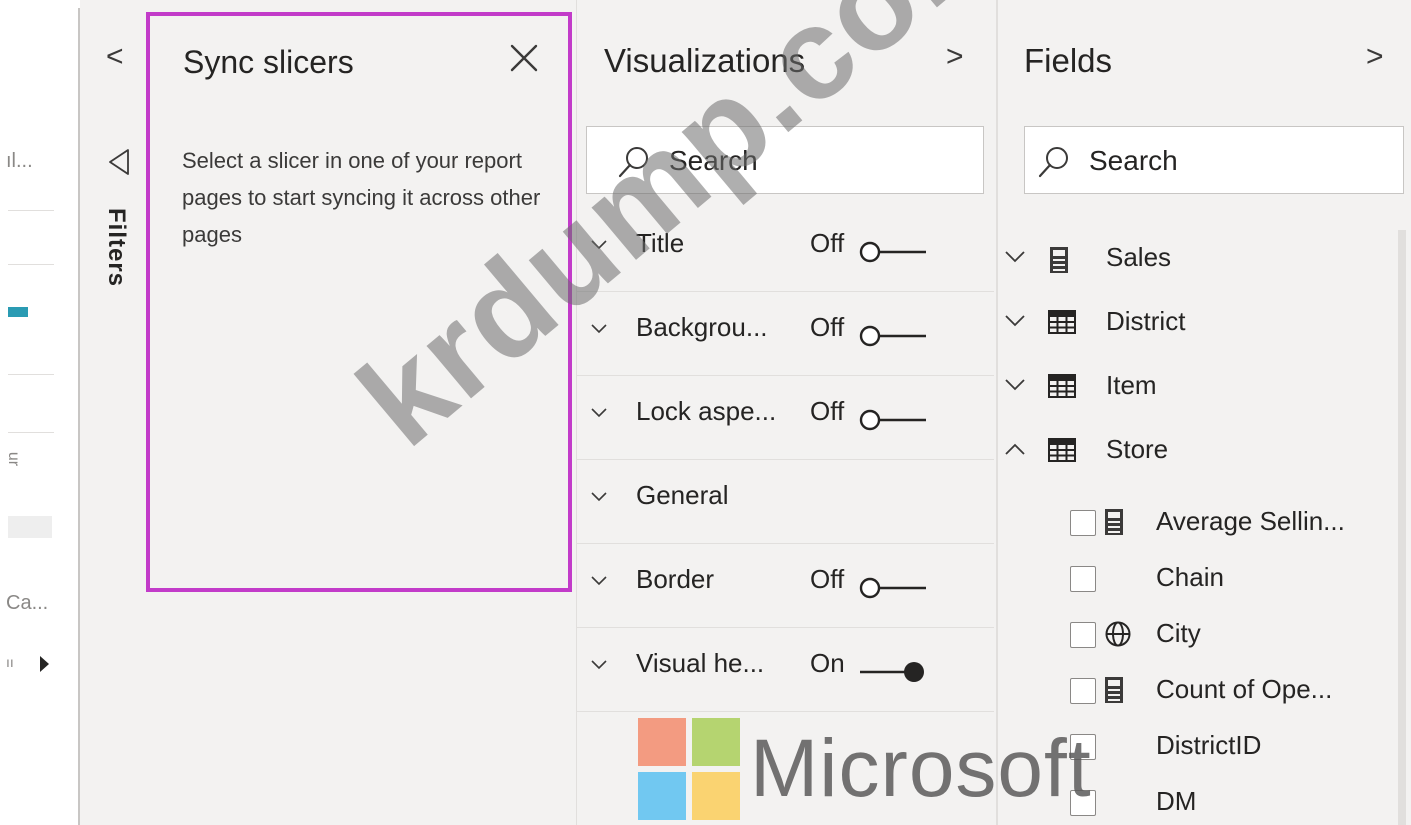 This screenshot has width=1411, height=825. I want to click on format-card-label: Border, so click(675, 579).